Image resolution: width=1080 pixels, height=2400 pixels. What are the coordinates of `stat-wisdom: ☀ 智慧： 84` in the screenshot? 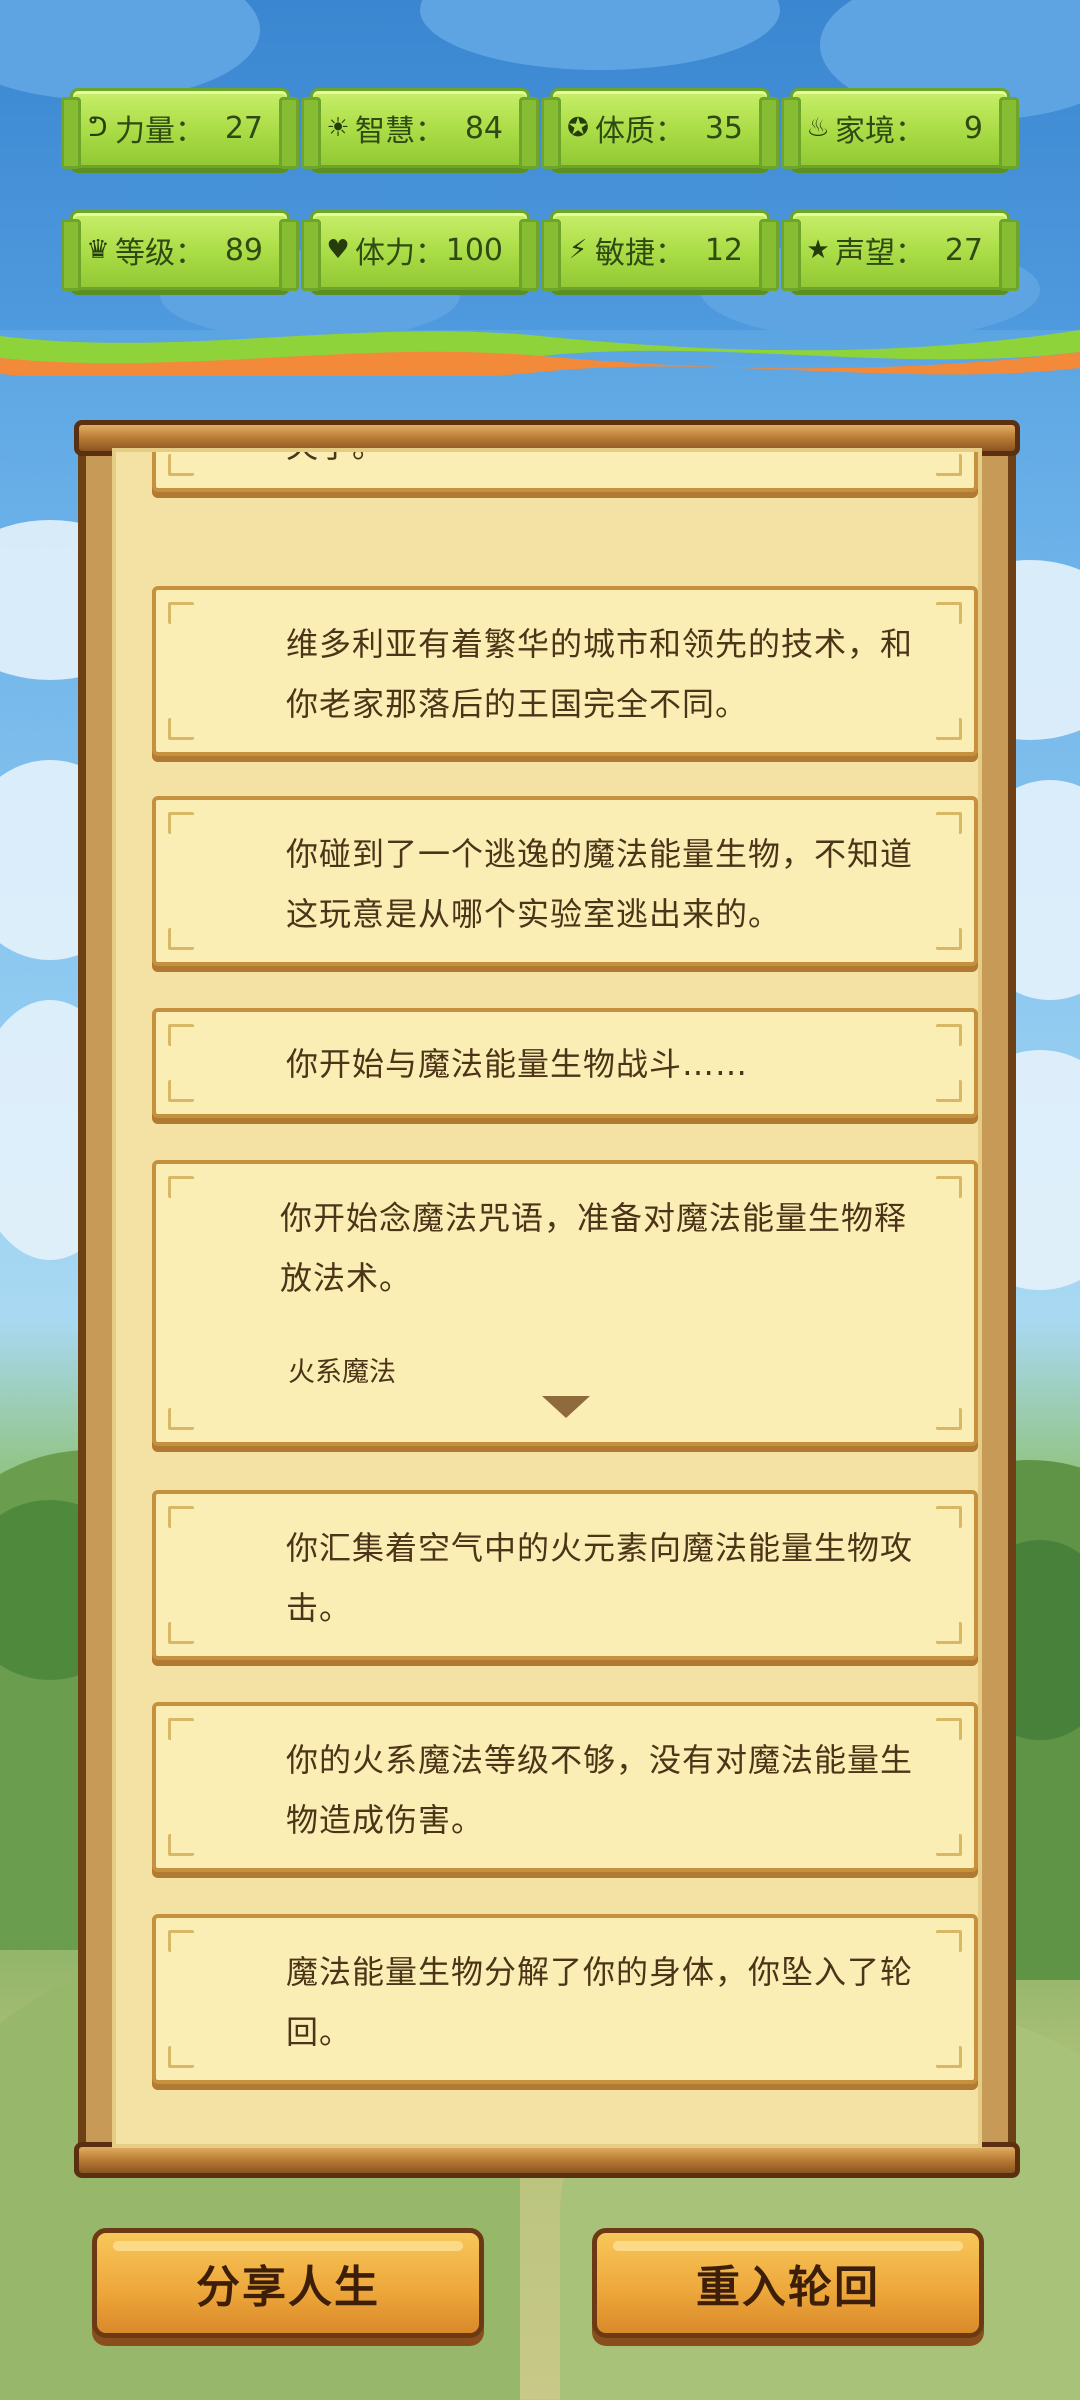 It's located at (420, 128).